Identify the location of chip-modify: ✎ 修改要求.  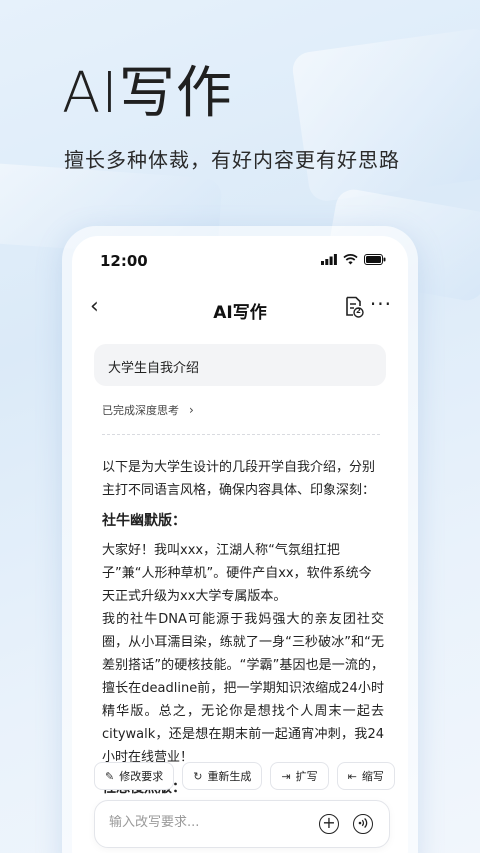
(134, 776).